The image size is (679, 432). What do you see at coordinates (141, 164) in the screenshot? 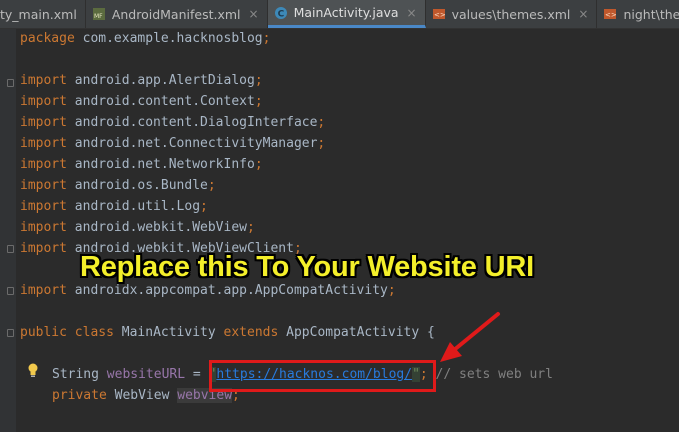
I see `code-line-import: import android.net.NetworkInfo;` at bounding box center [141, 164].